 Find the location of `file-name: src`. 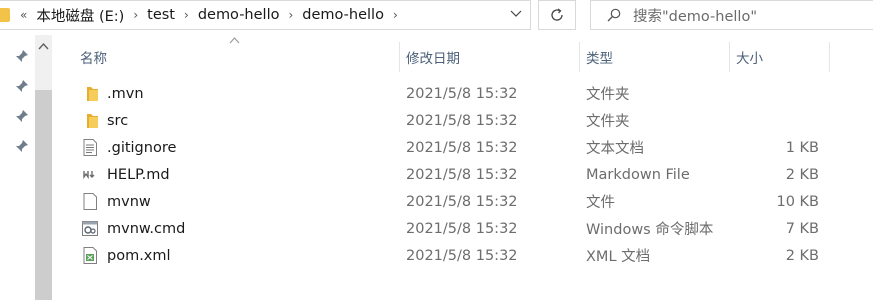

file-name: src is located at coordinates (118, 120).